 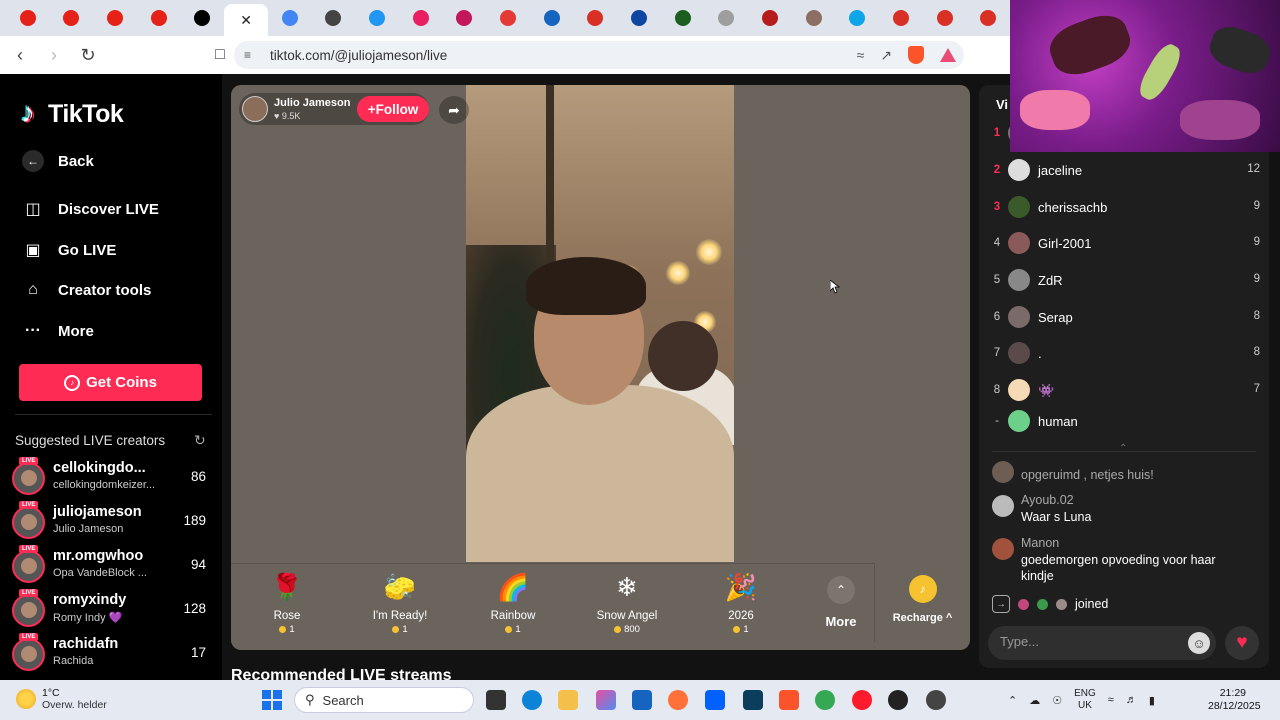 What do you see at coordinates (220, 55) in the screenshot?
I see `bookmark-icon: □` at bounding box center [220, 55].